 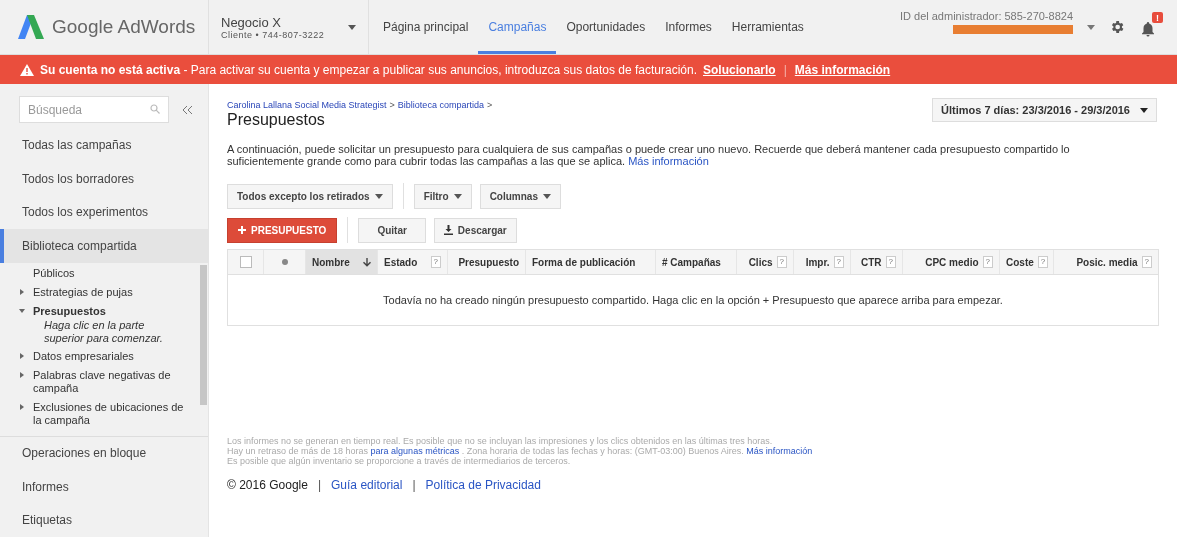 What do you see at coordinates (590, 262) in the screenshot?
I see `column-header: Forma de publicación` at bounding box center [590, 262].